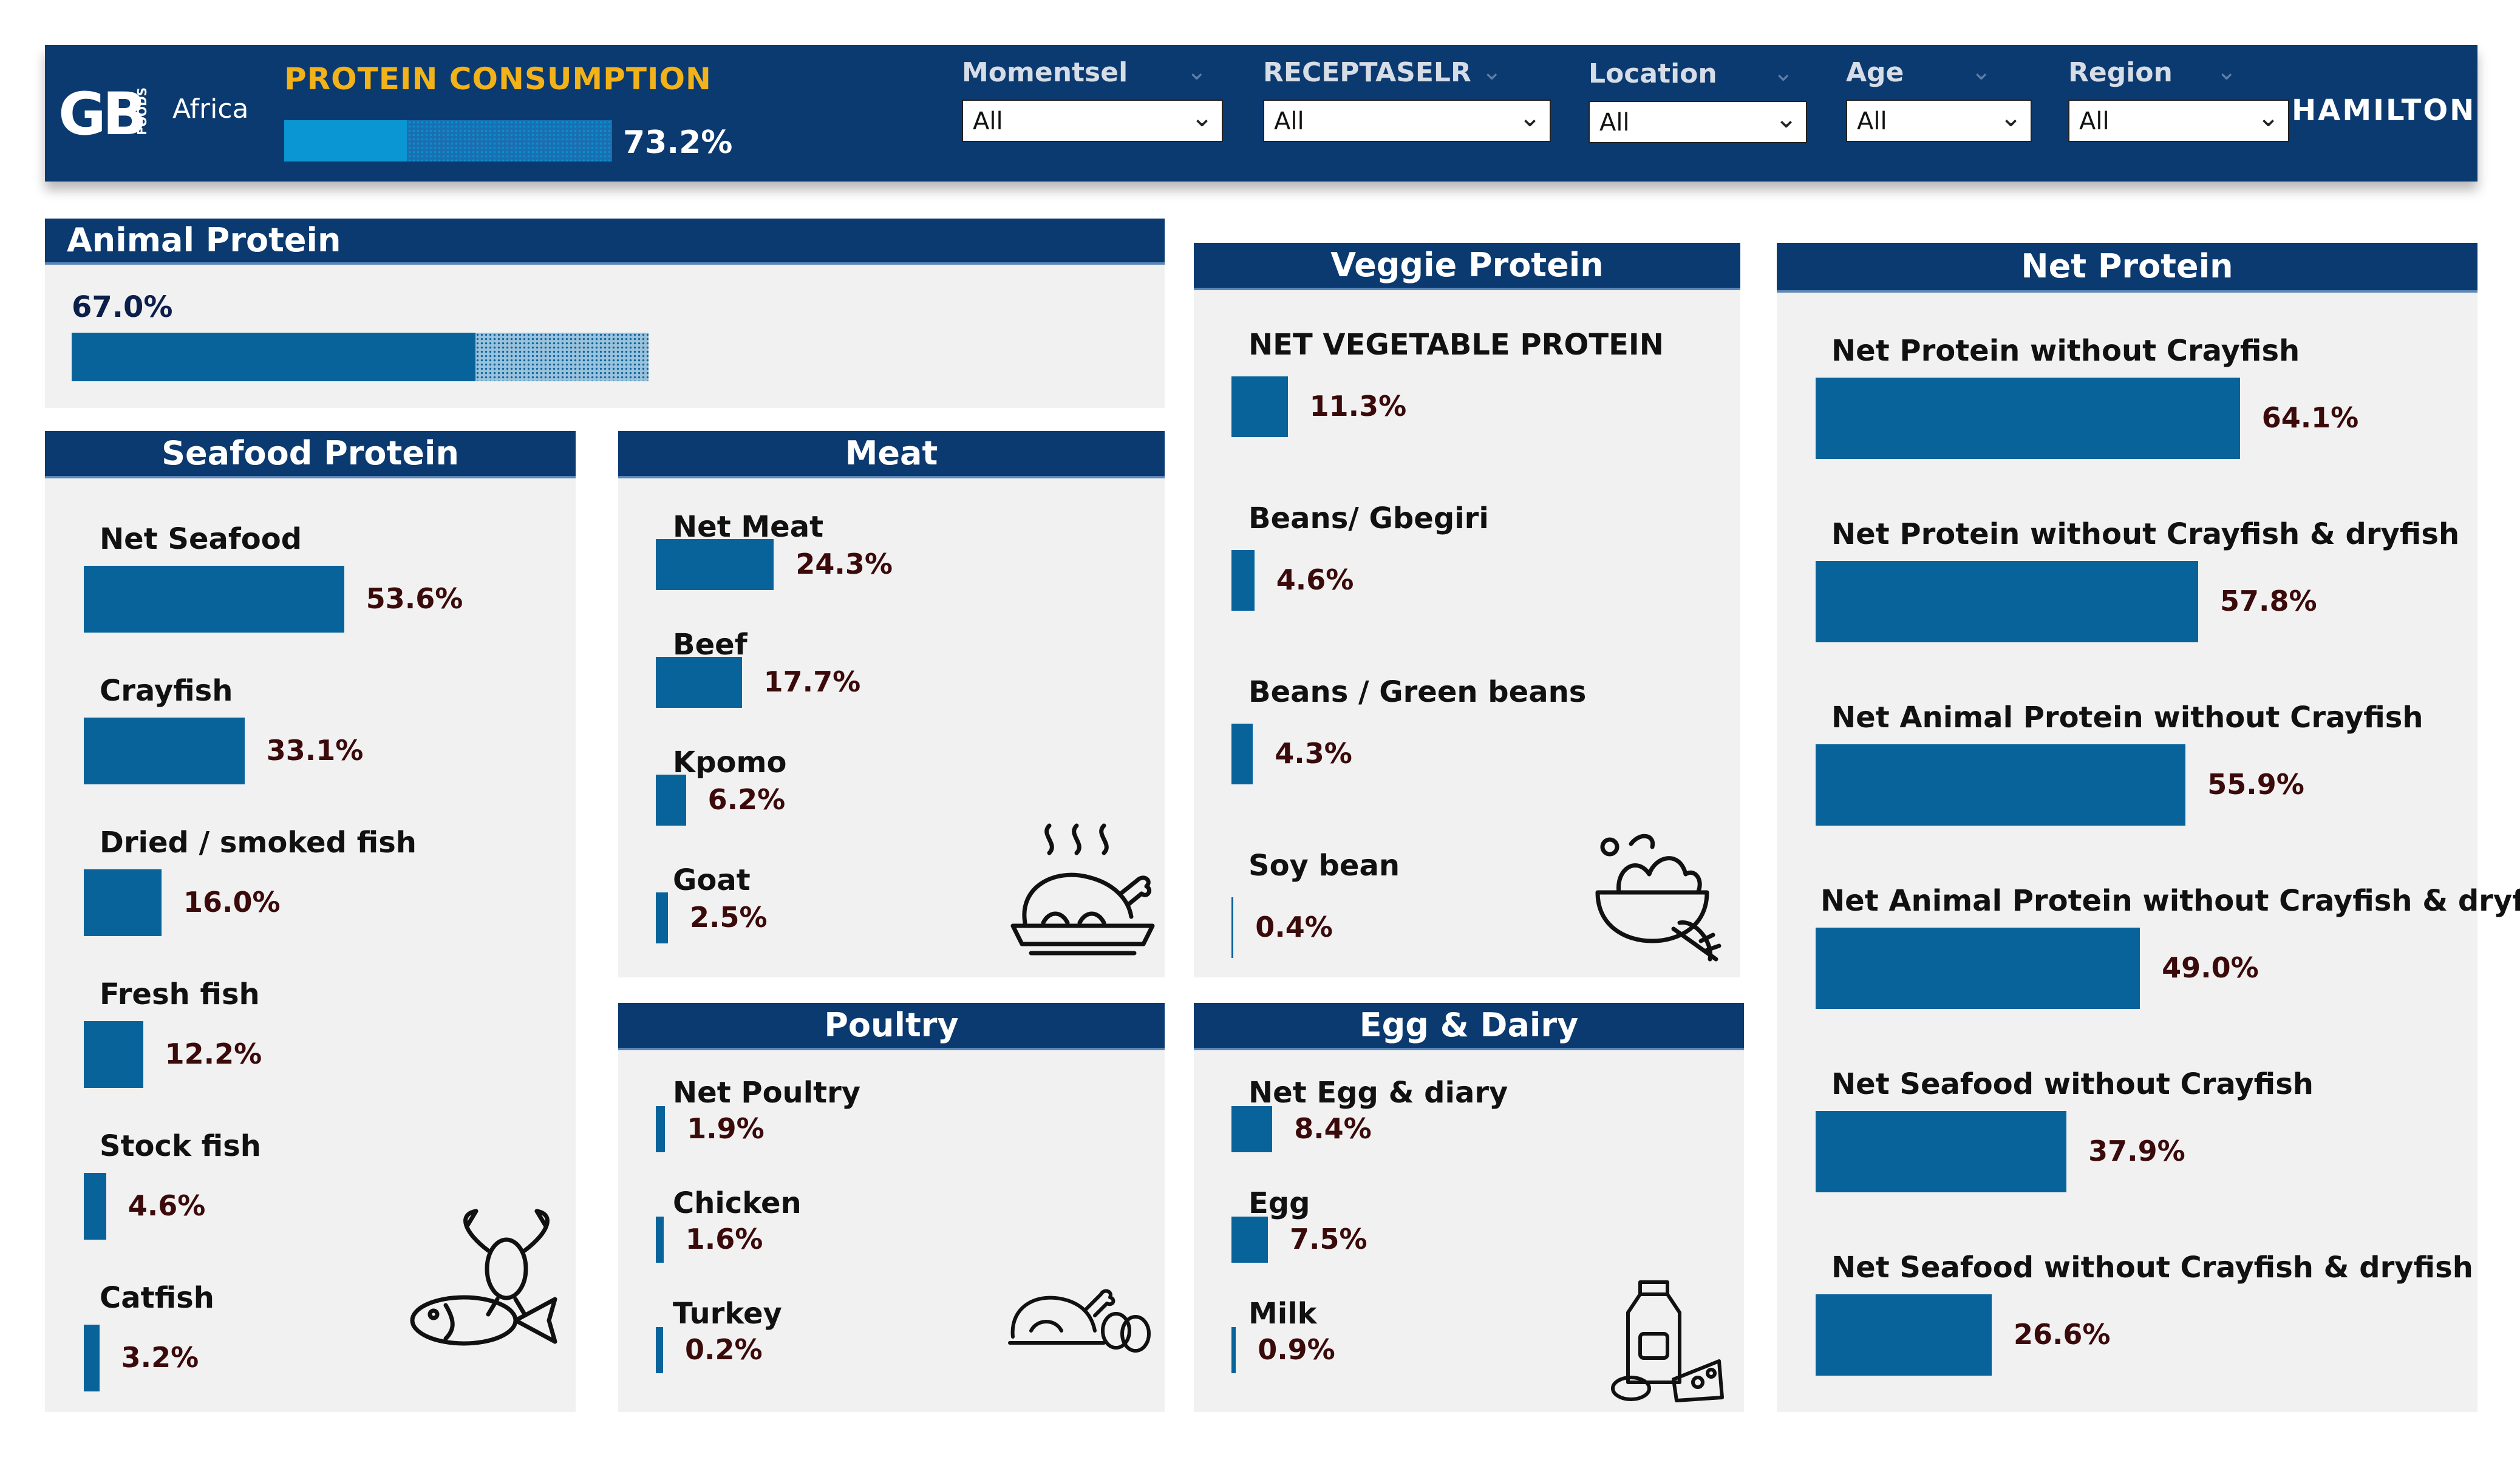 The image size is (2520, 1457). Describe the element at coordinates (2062, 1334) in the screenshot. I see `bar-value: 26.6%` at that location.